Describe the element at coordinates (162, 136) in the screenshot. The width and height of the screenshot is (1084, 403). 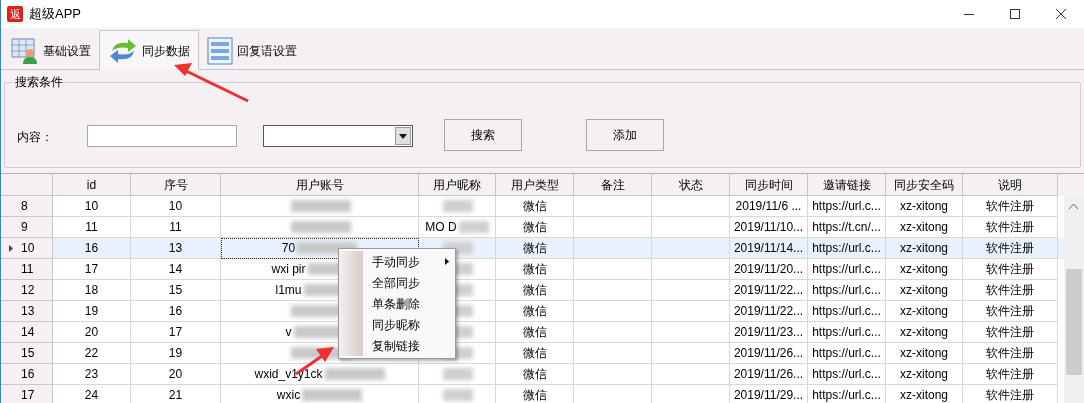
I see `content-input` at that location.